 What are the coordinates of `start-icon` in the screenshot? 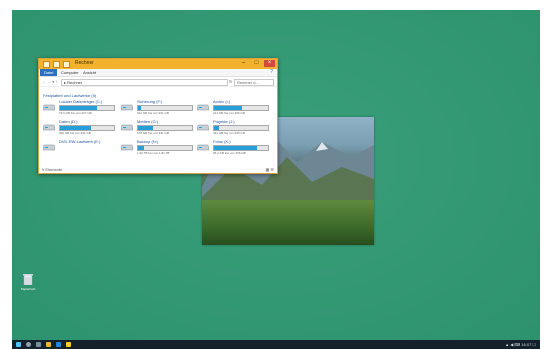 It's located at (18, 344).